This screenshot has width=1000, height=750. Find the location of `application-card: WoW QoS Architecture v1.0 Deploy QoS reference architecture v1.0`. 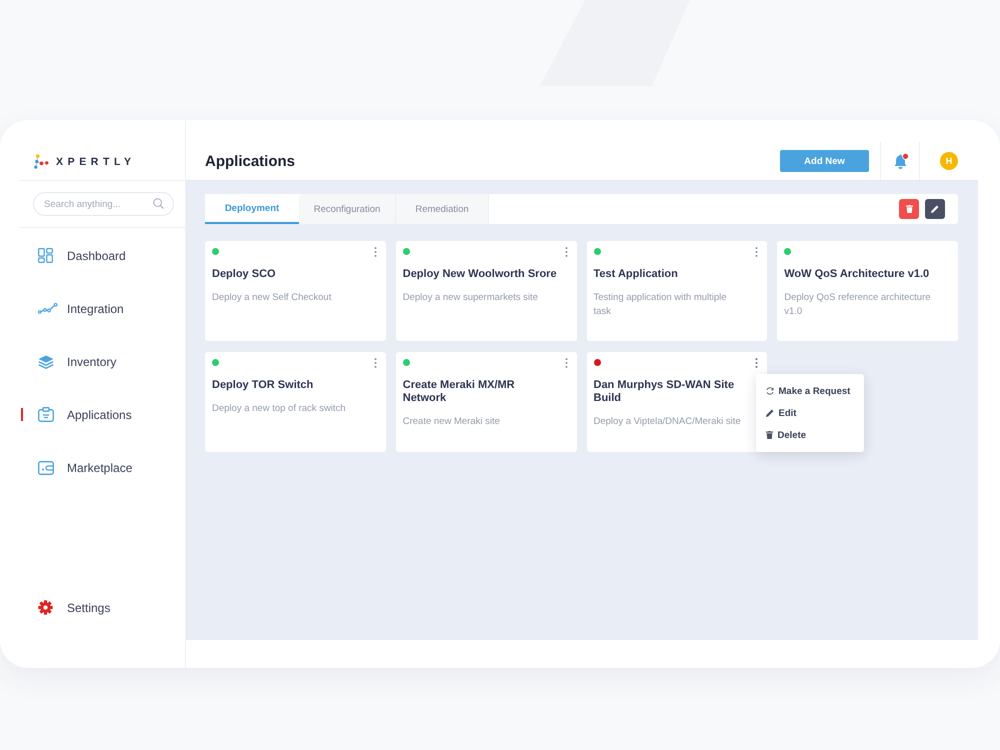

application-card: WoW QoS Architecture v1.0 Deploy QoS reference architecture v1.0 is located at coordinates (867, 291).